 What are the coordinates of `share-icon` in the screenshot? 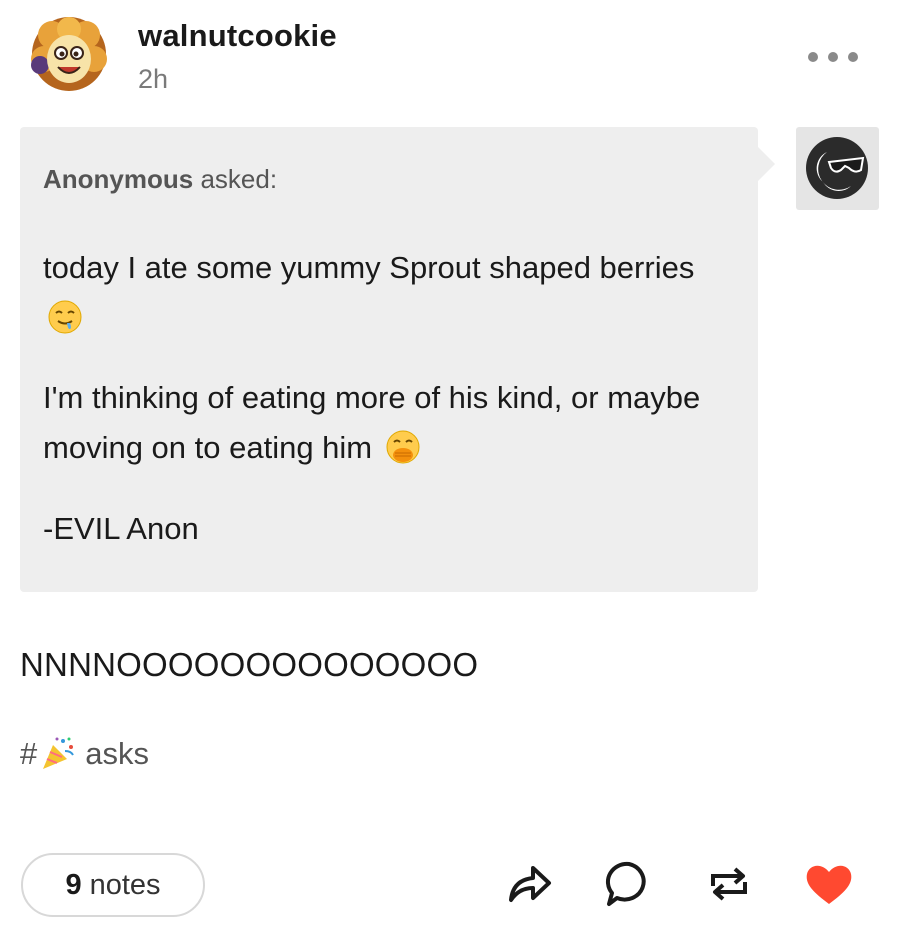 It's located at (529, 884).